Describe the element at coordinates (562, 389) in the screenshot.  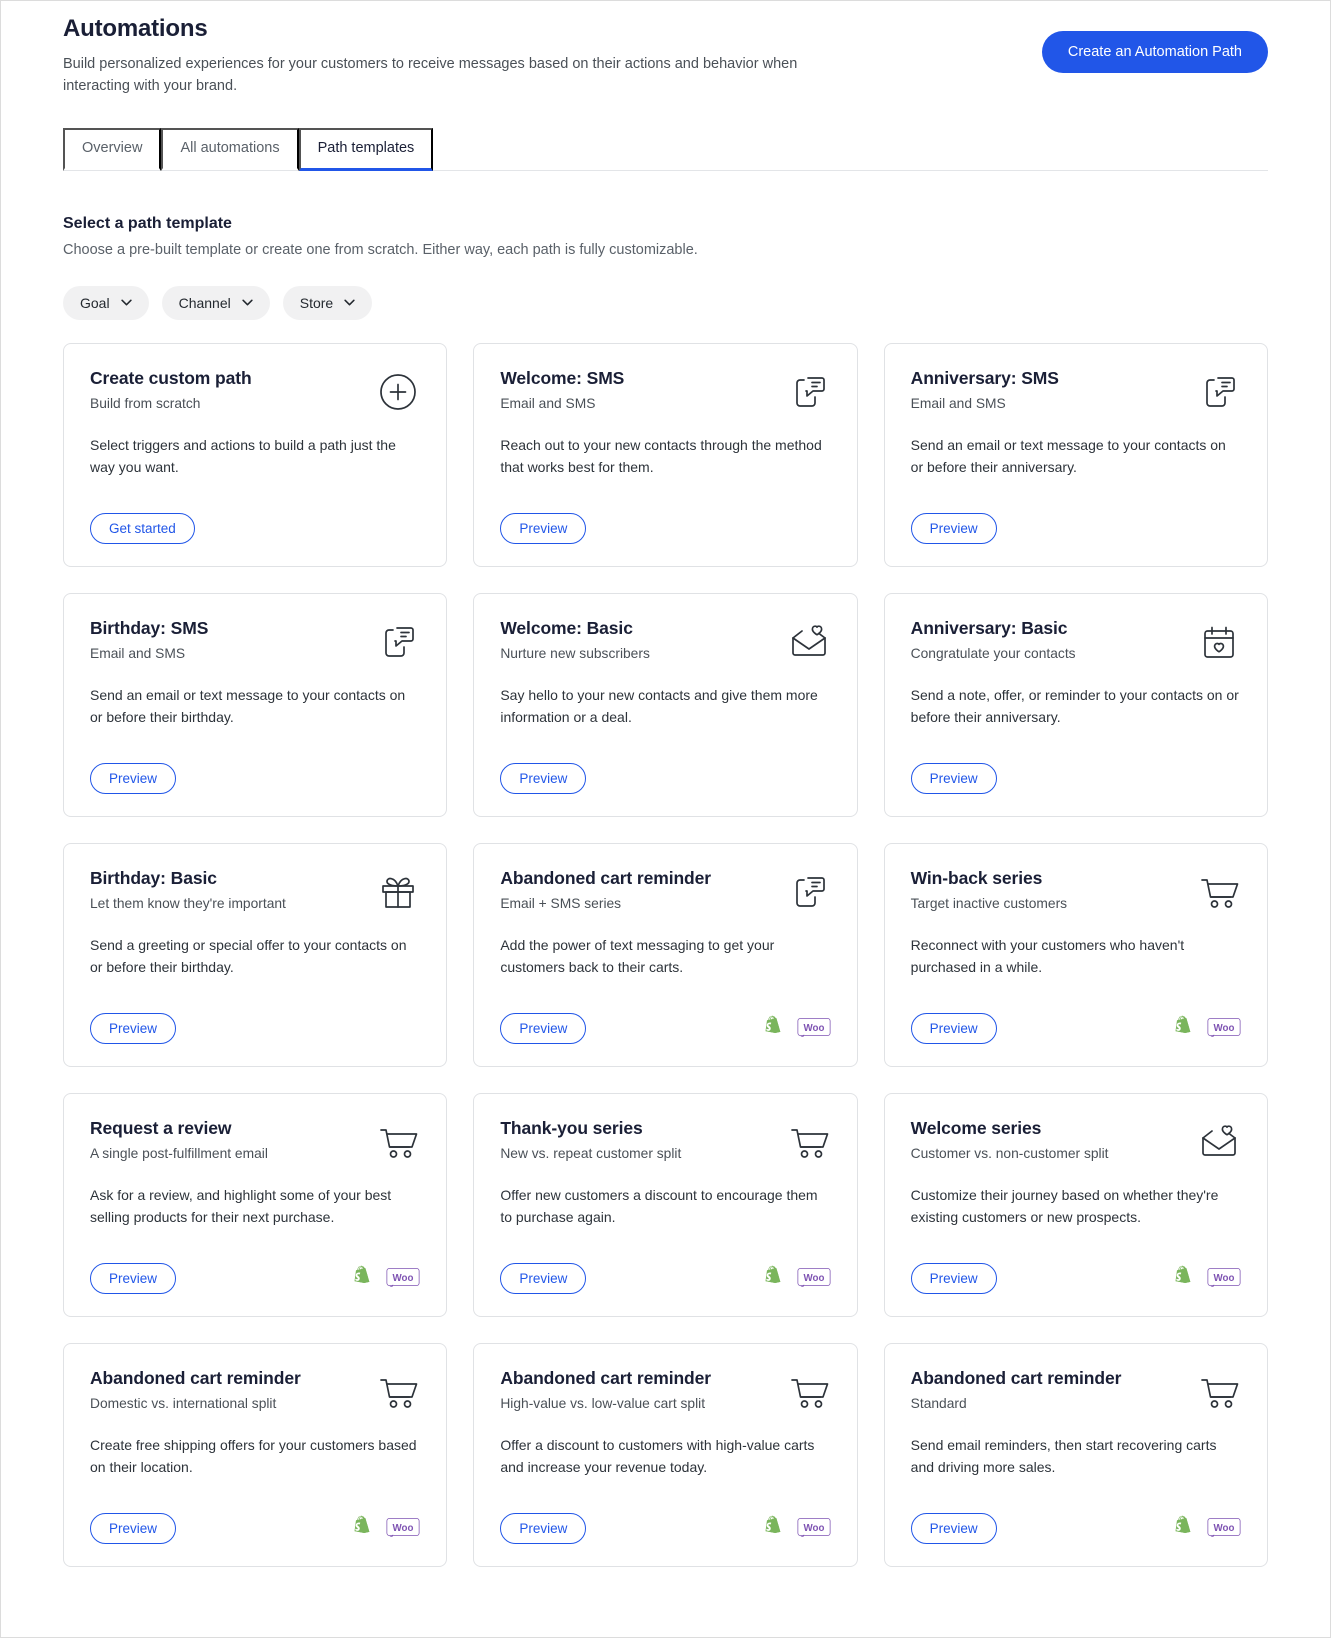
I see `card-text: Welcome: SMS Email and SMS` at that location.